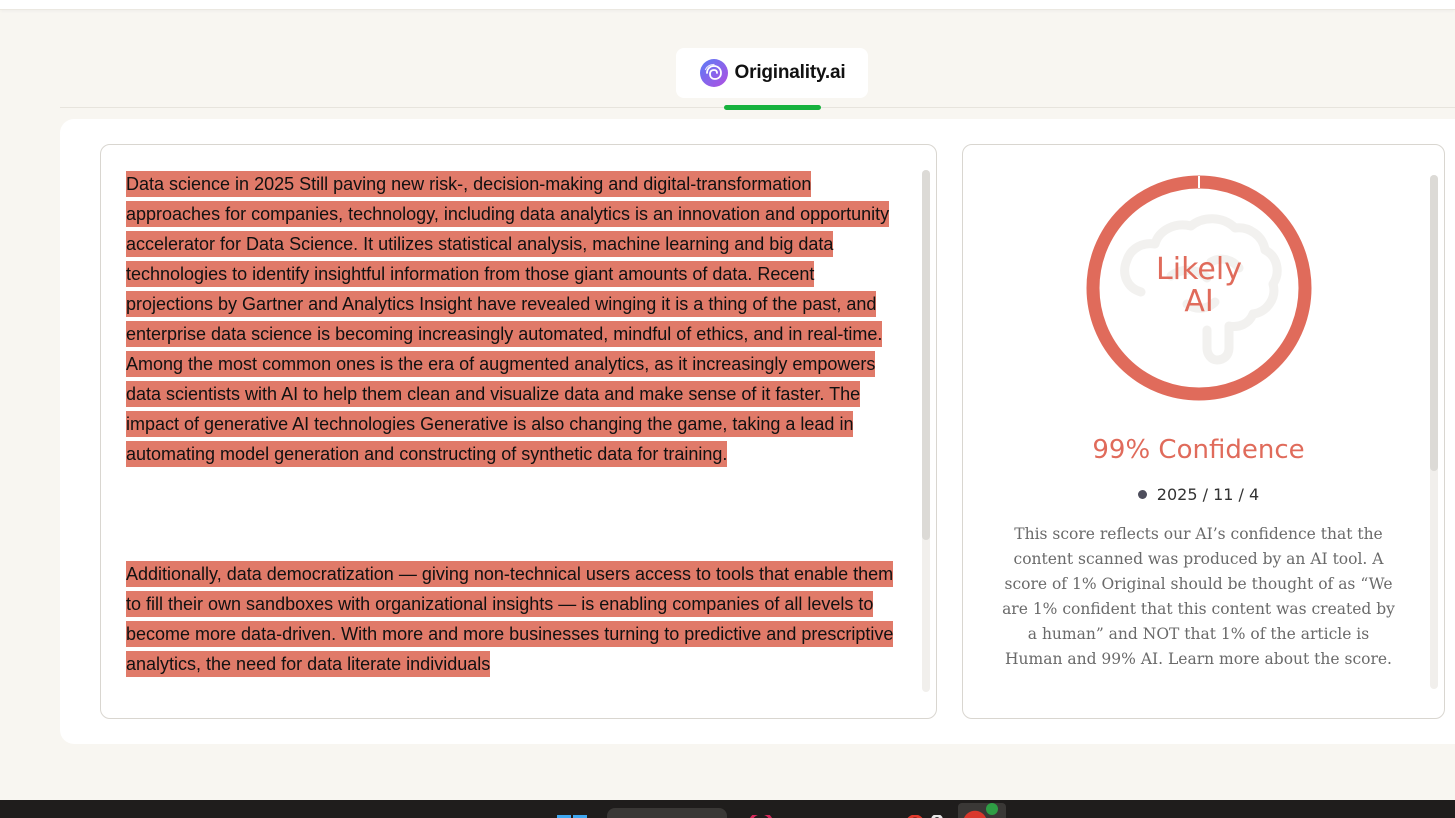  Describe the element at coordinates (926, 355) in the screenshot. I see `text-scrollbar-thumb` at that location.